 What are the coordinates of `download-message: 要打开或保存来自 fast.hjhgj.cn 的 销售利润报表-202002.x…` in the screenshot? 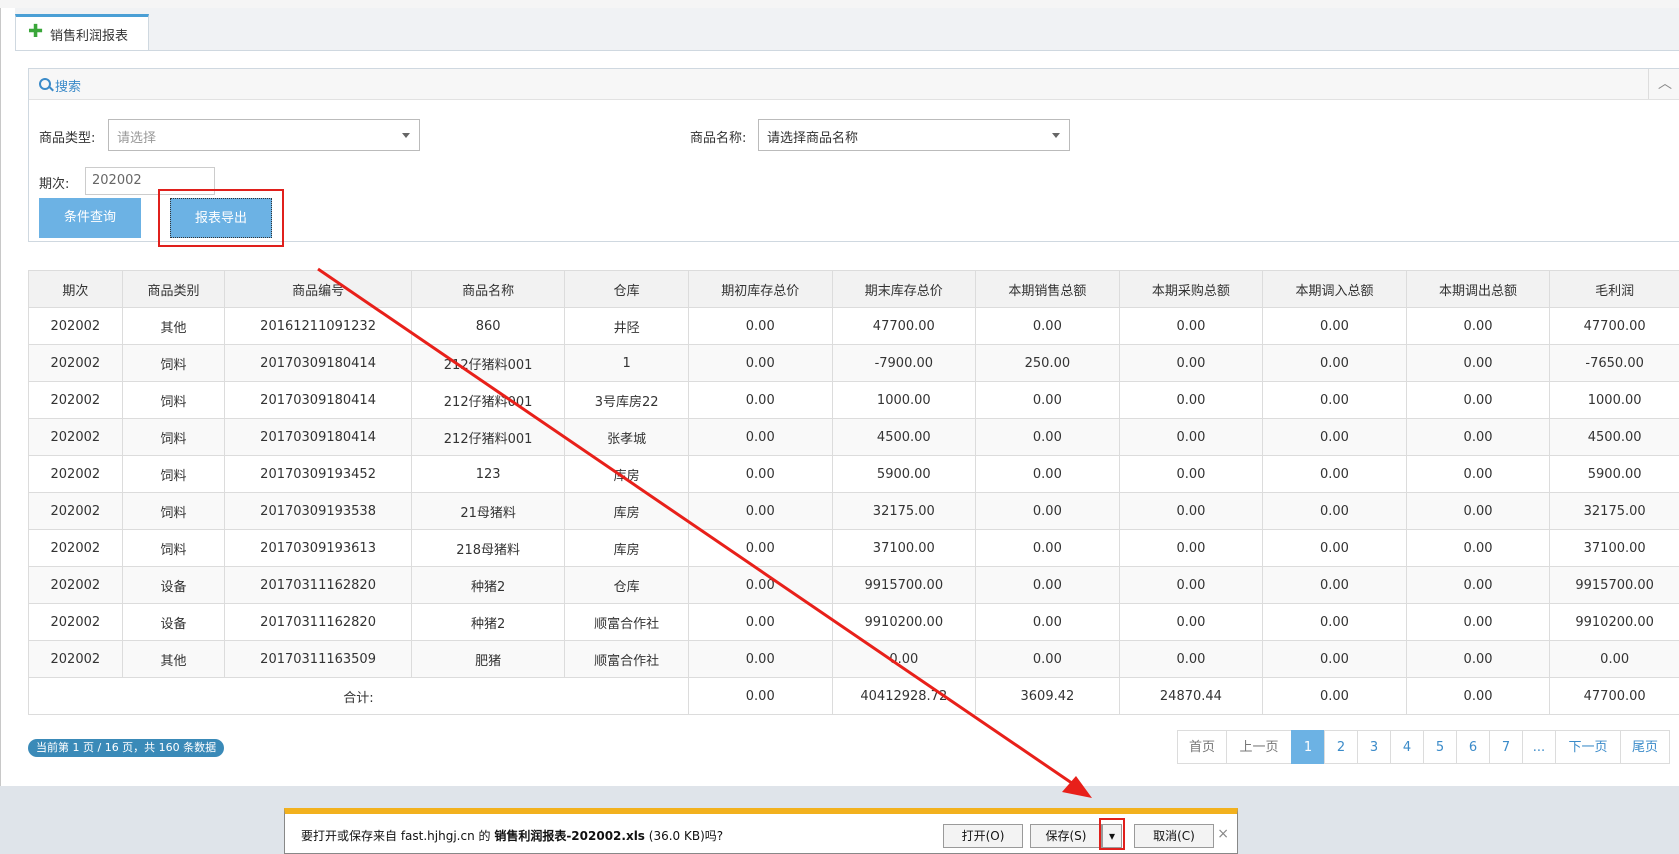 It's located at (512, 836).